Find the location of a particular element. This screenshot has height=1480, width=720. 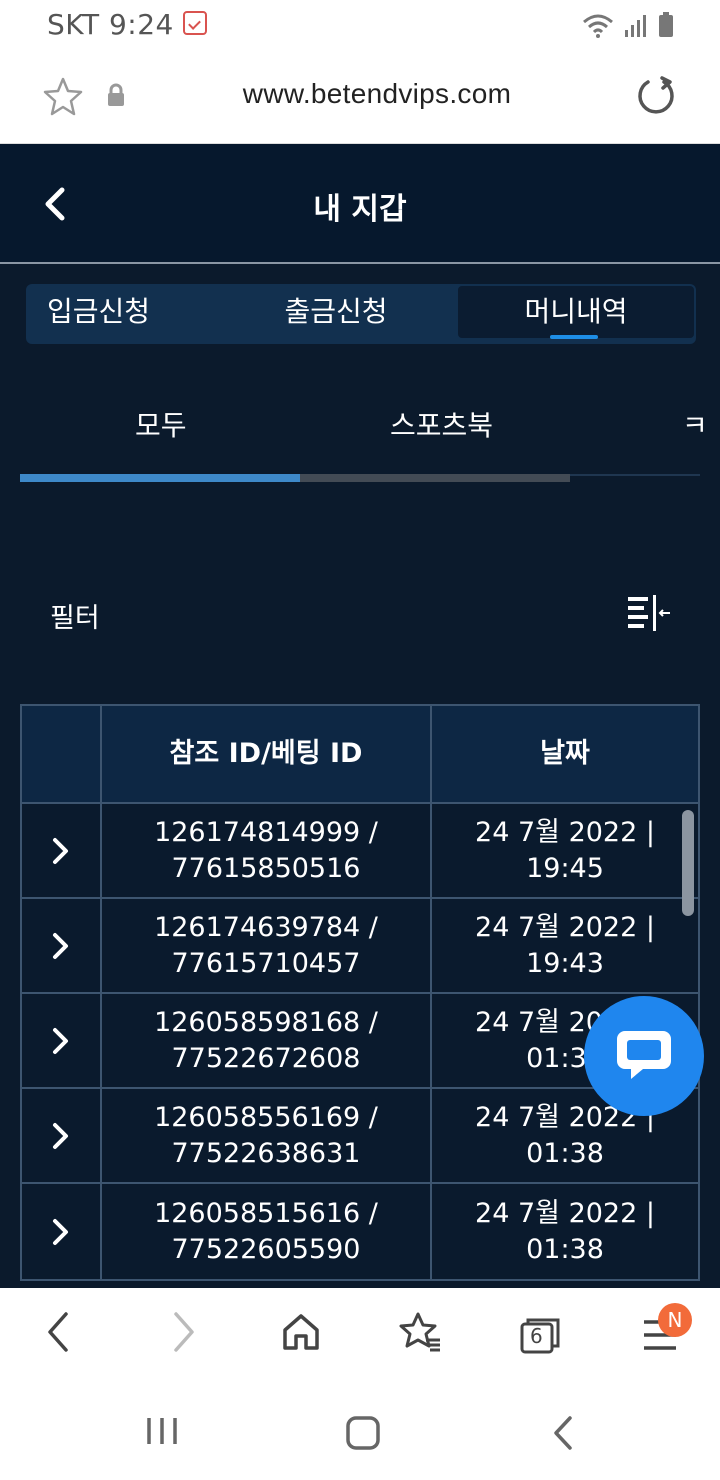

battery-icon is located at coordinates (666, 24).